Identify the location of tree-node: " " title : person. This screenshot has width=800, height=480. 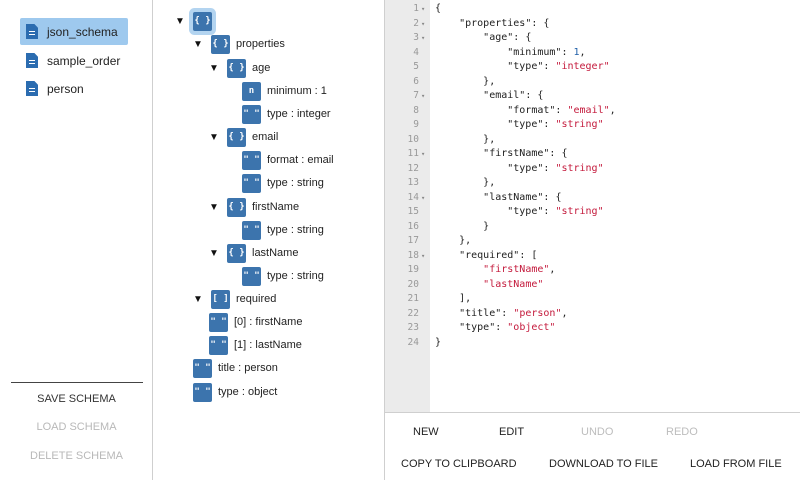
(235, 368).